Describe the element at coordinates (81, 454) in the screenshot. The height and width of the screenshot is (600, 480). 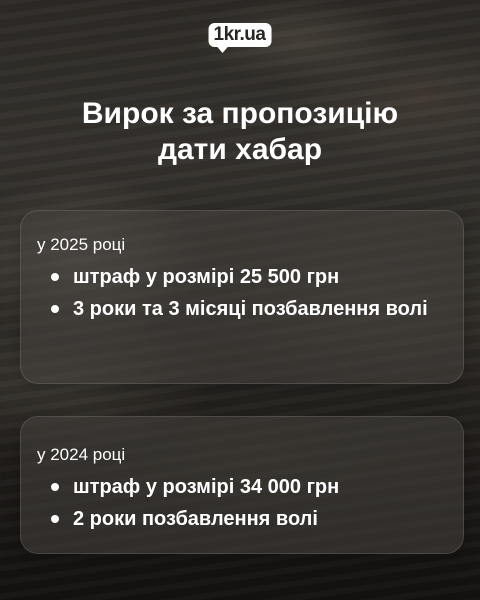
I see `card-year-label: у 2024 році` at that location.